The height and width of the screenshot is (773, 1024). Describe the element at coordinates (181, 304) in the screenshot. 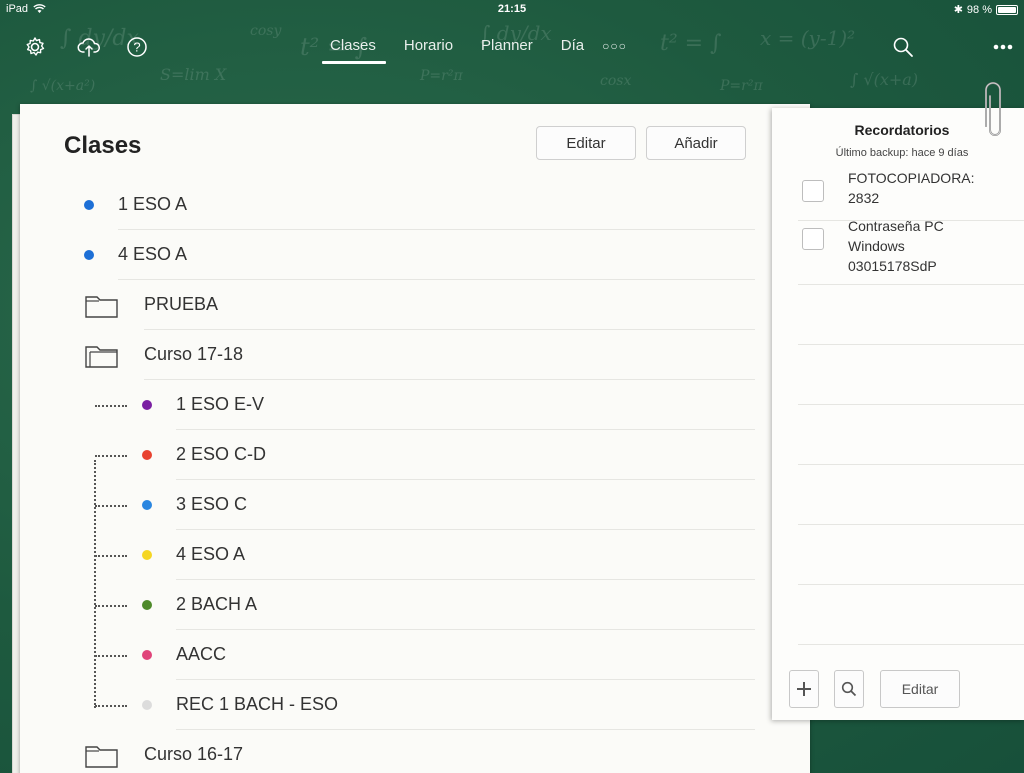

I see `folder-label: PRUEBA` at that location.